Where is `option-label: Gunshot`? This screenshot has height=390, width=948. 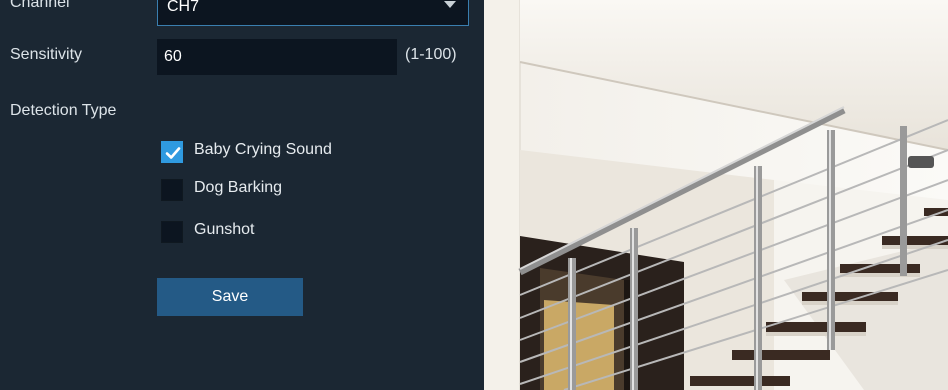
option-label: Gunshot is located at coordinates (224, 229).